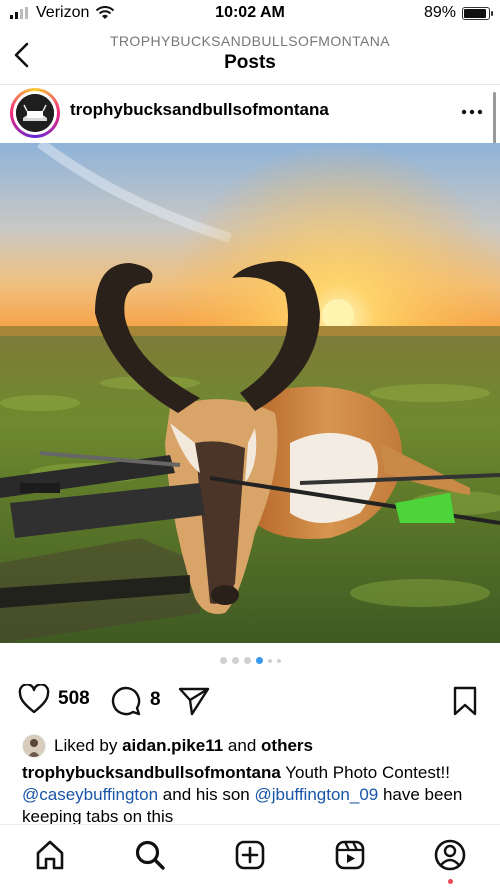 This screenshot has width=500, height=891. What do you see at coordinates (250, 62) in the screenshot?
I see `page-title: Posts` at bounding box center [250, 62].